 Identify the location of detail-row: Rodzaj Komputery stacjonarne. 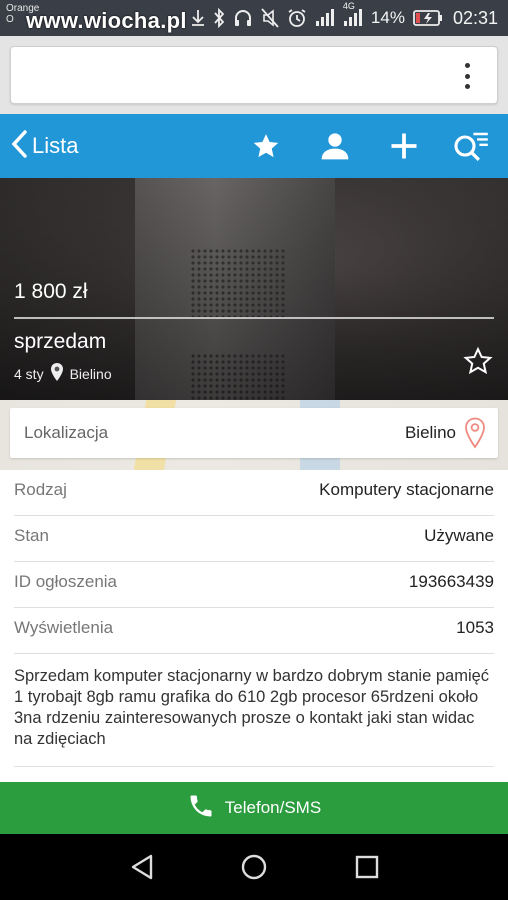
(254, 493).